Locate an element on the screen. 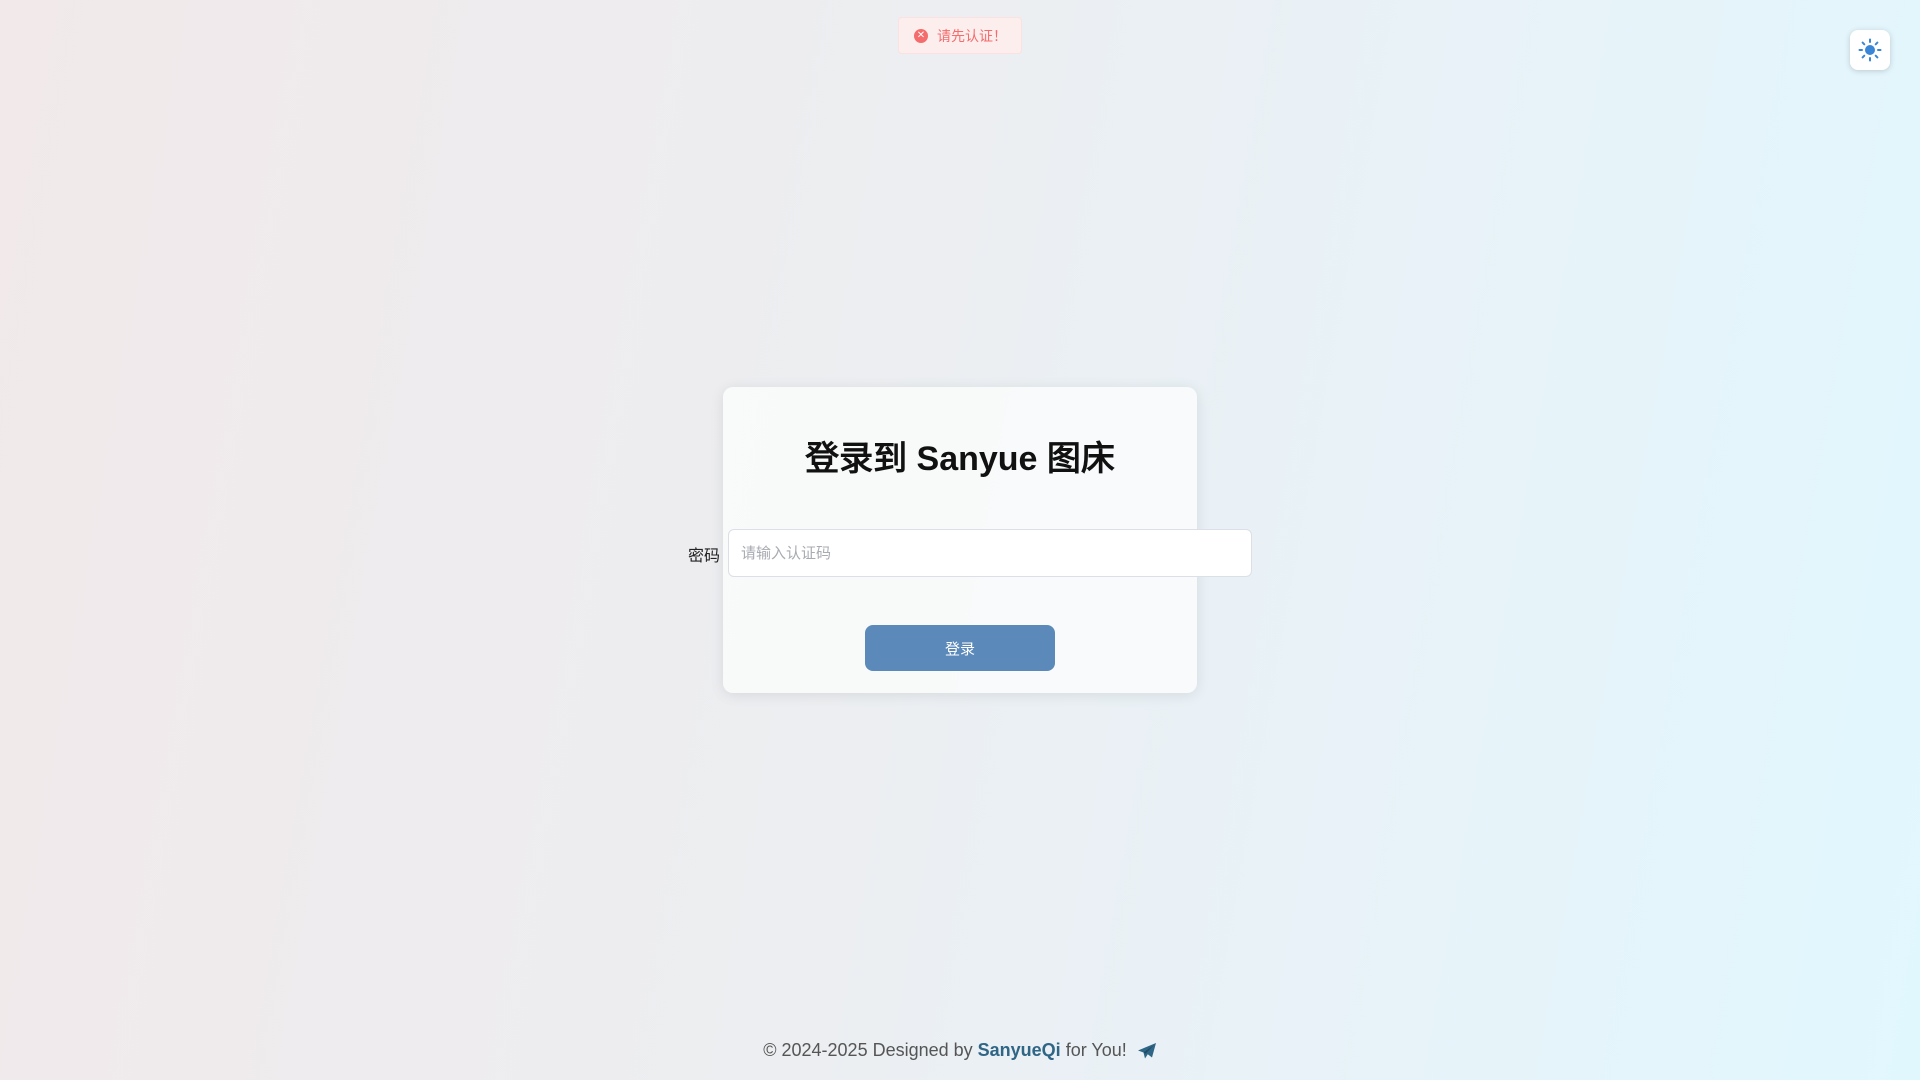 The height and width of the screenshot is (1080, 1920). password-input is located at coordinates (990, 553).